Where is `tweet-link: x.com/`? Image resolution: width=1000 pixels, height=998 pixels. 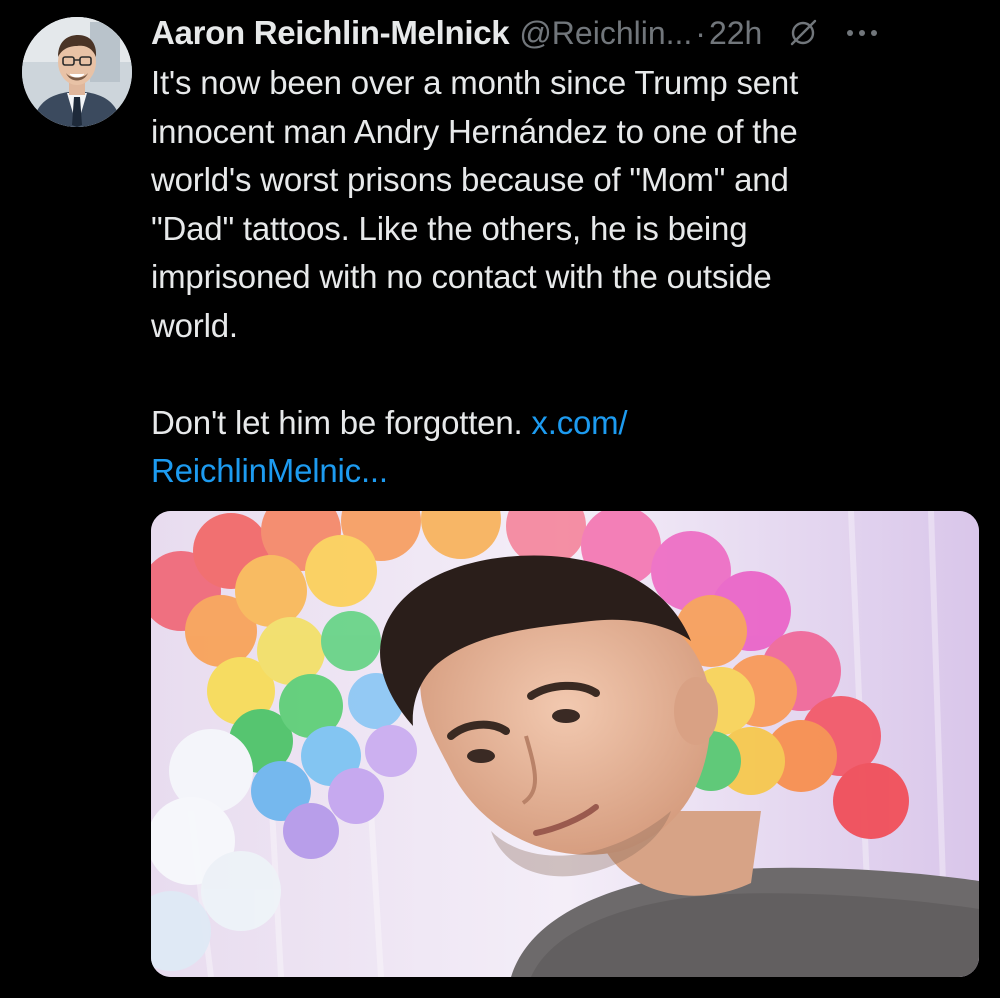 tweet-link: x.com/ is located at coordinates (579, 422).